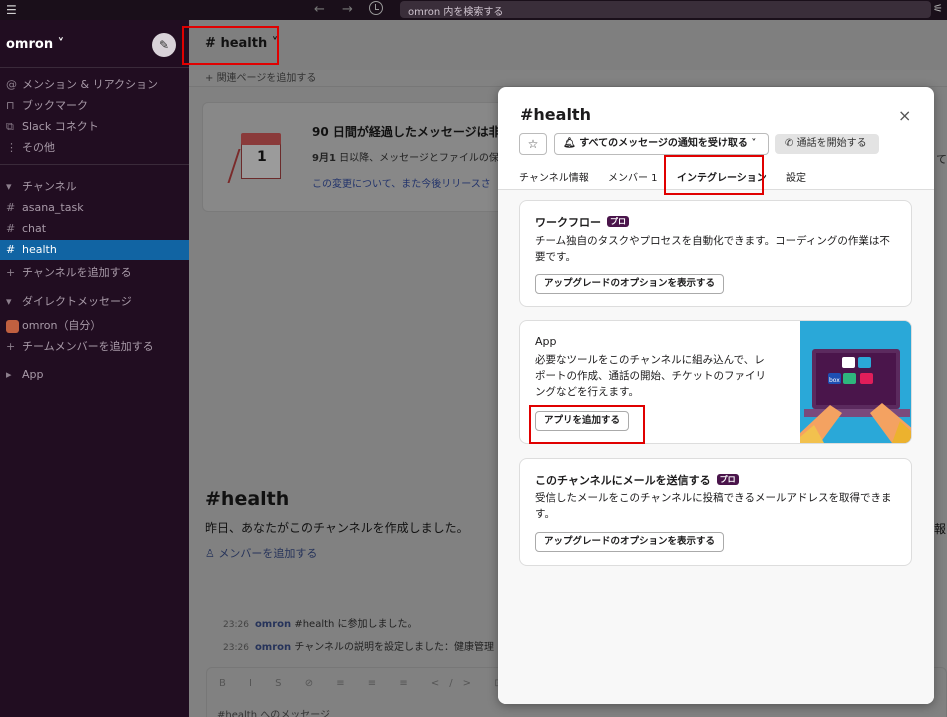  Describe the element at coordinates (30, 147) in the screenshot. I see `sidebar-item-more: ⋮ その他` at that location.